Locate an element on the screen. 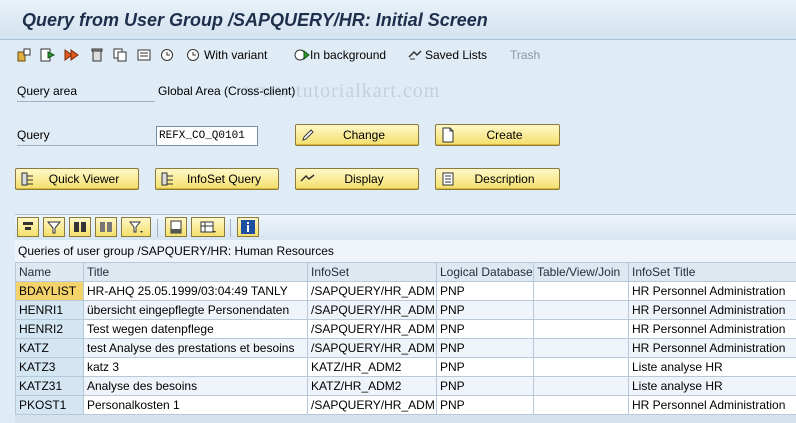 Image resolution: width=796 pixels, height=423 pixels. grid-toolbar is located at coordinates (405, 227).